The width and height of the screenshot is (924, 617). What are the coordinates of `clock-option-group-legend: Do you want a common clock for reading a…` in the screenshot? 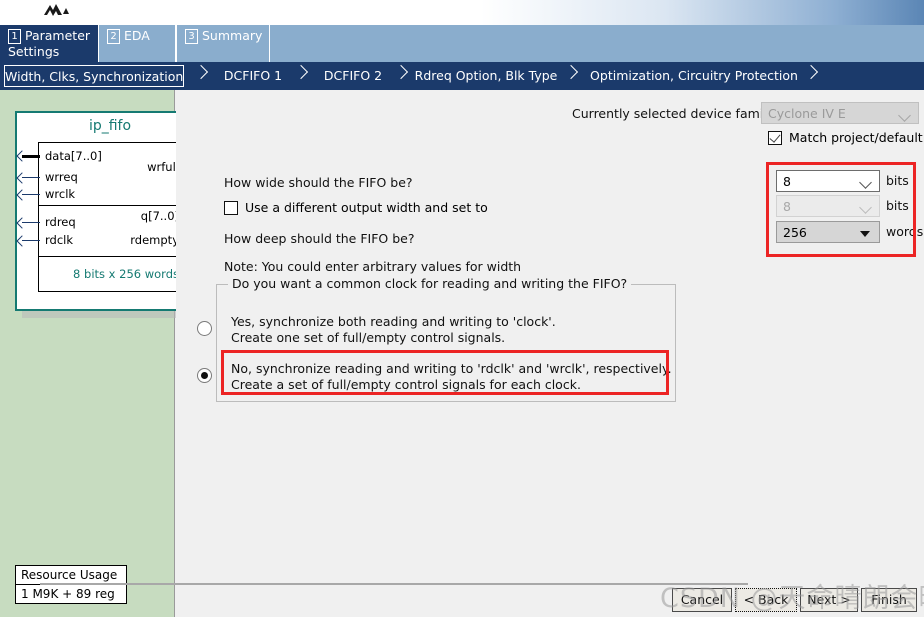 It's located at (430, 283).